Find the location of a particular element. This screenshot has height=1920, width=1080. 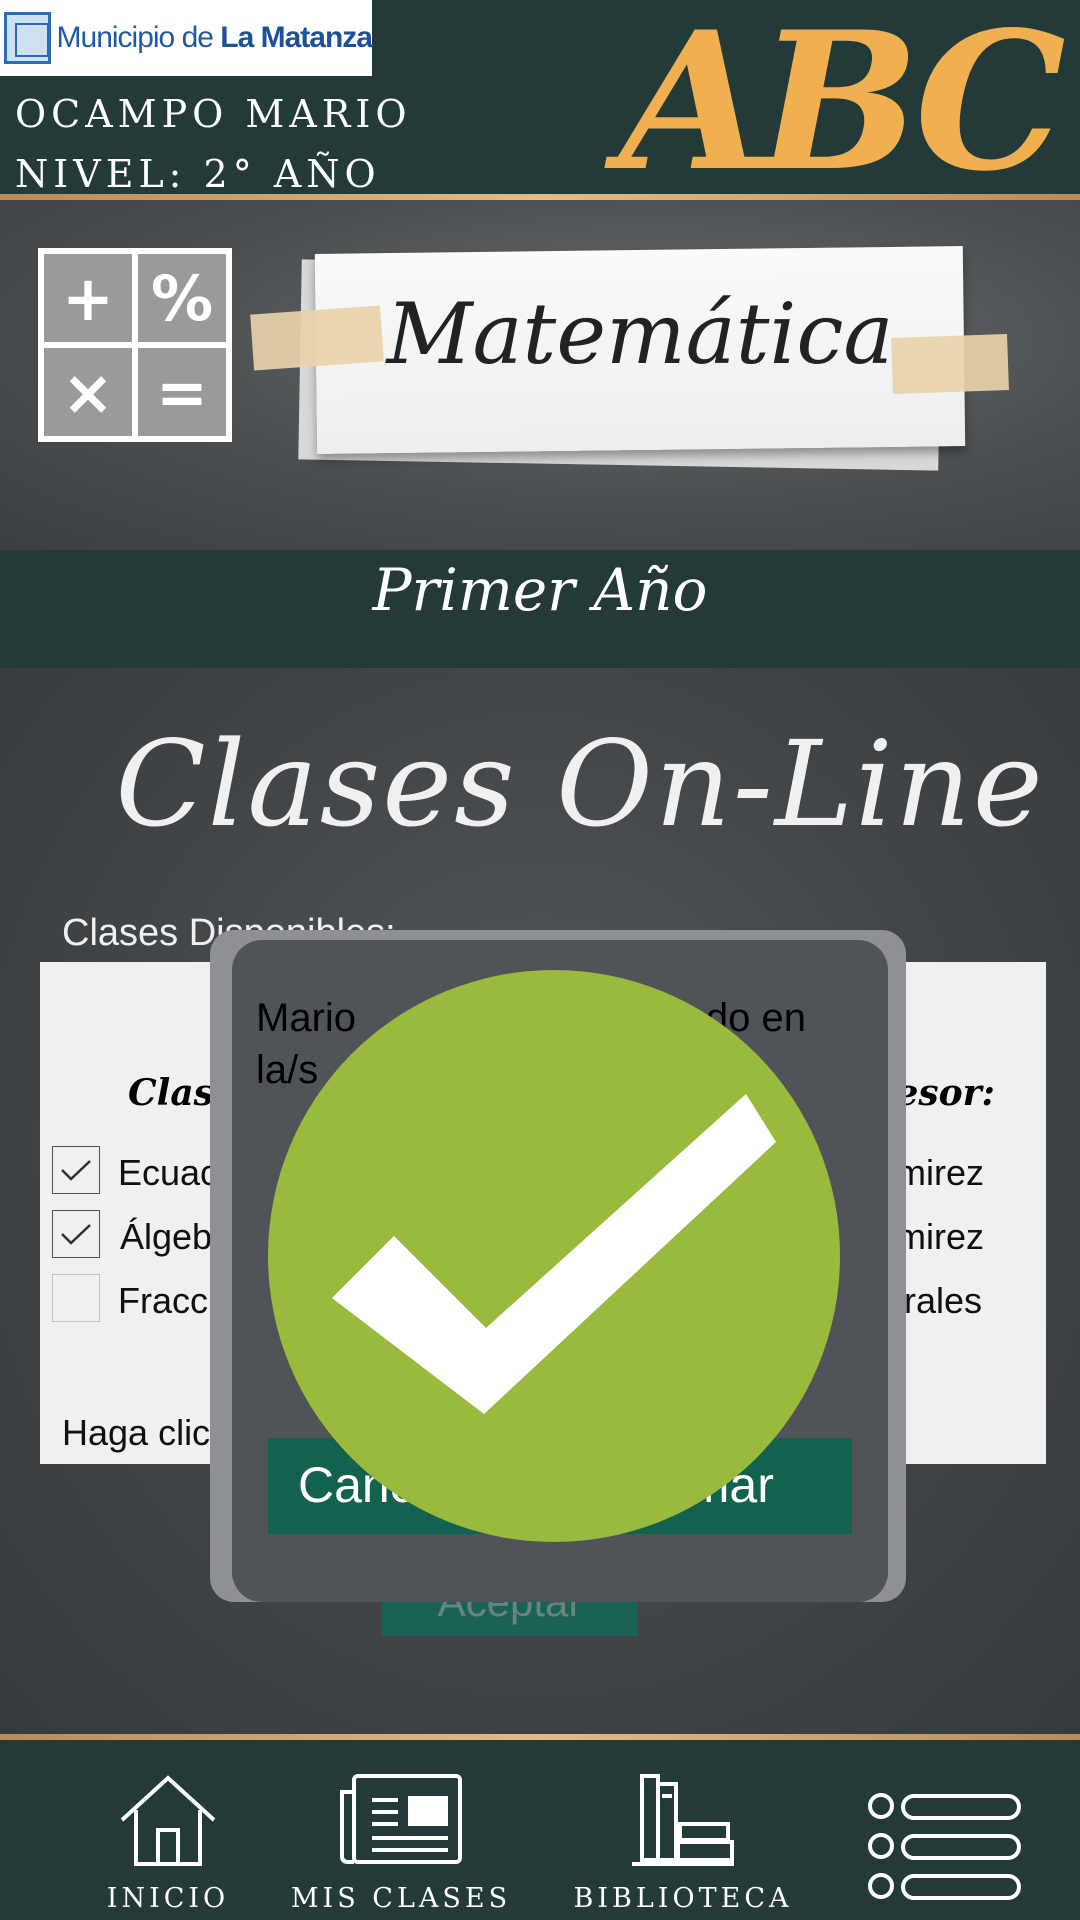

nav-item-biblioteca: BIBLIOTECA is located at coordinates (683, 1841).